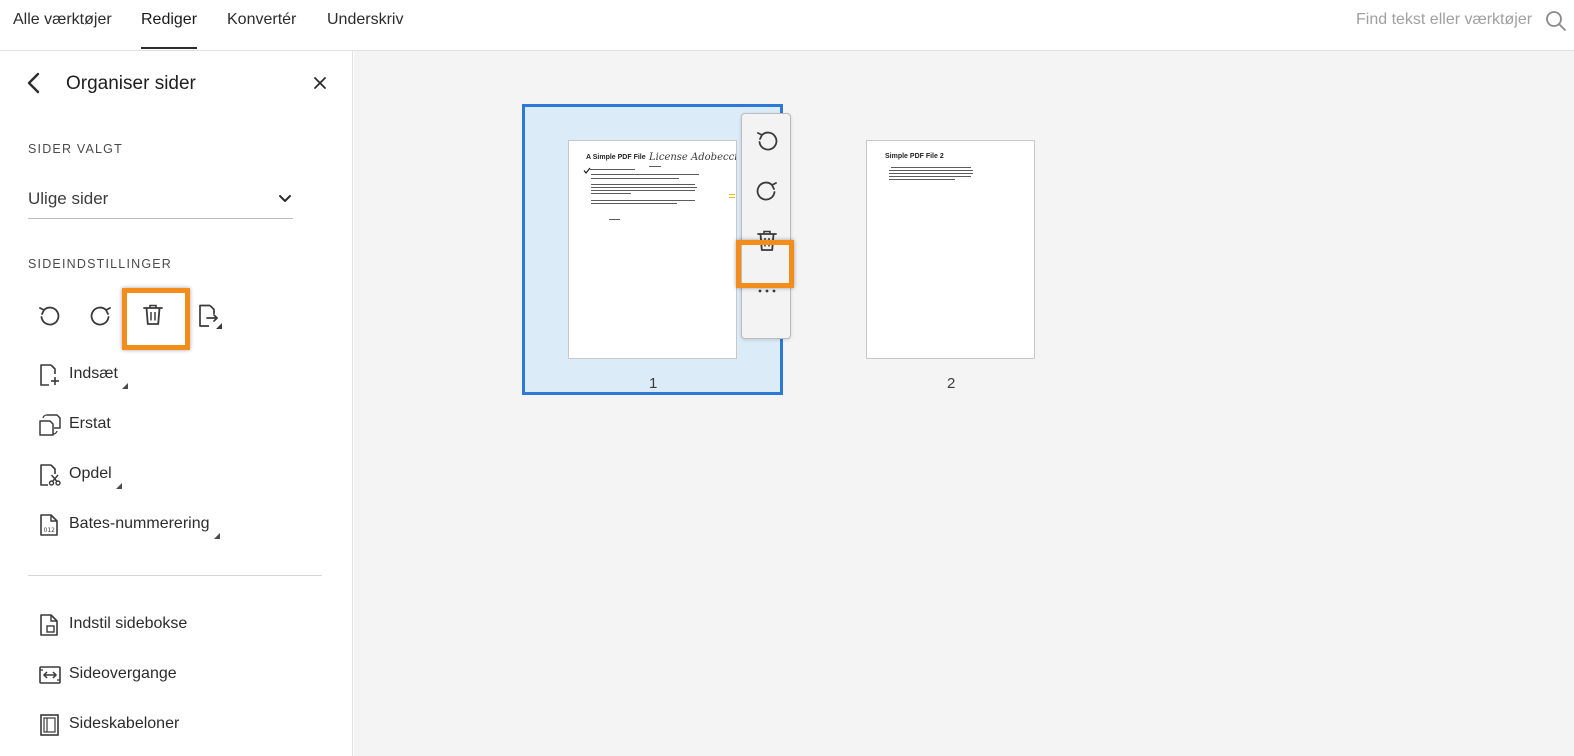  What do you see at coordinates (90, 423) in the screenshot?
I see `menu-label-replace: Erstat` at bounding box center [90, 423].